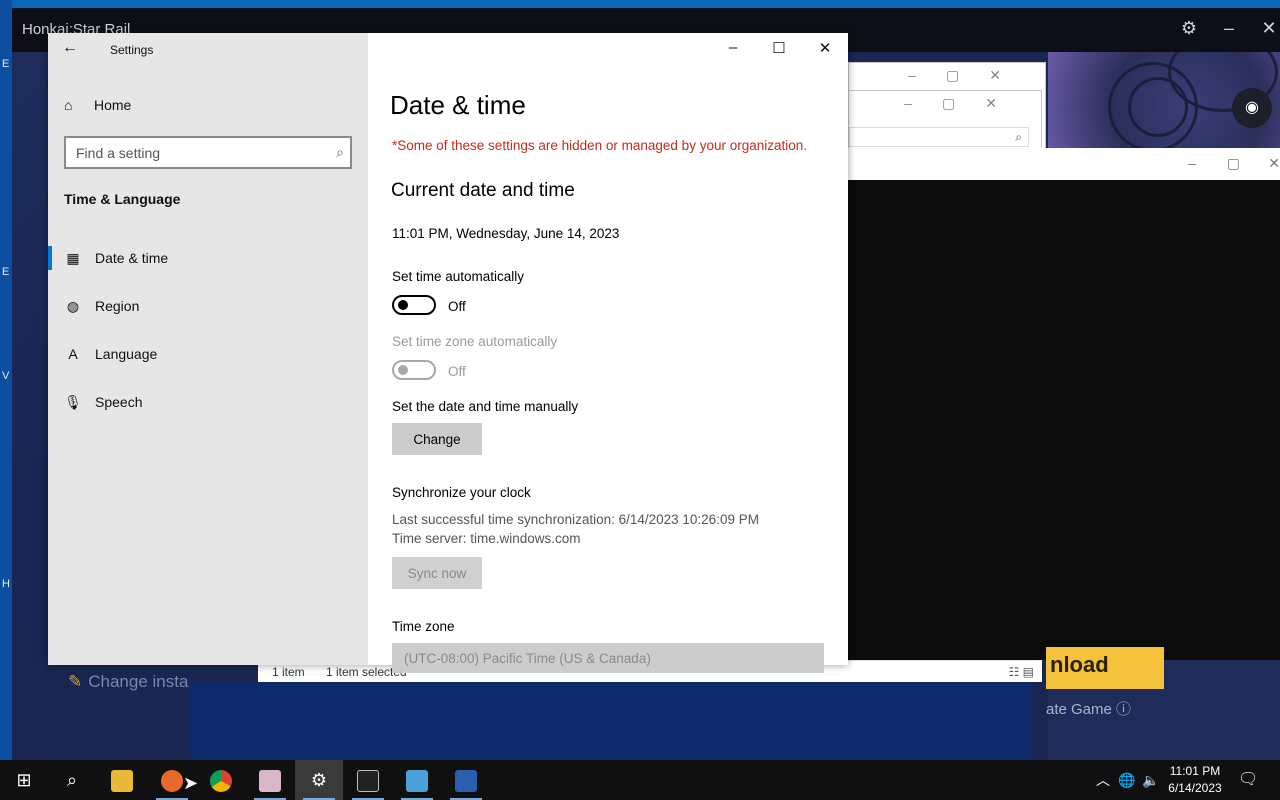 The image size is (1280, 800). I want to click on time-server-text: Time server: time.windows.com, so click(486, 538).